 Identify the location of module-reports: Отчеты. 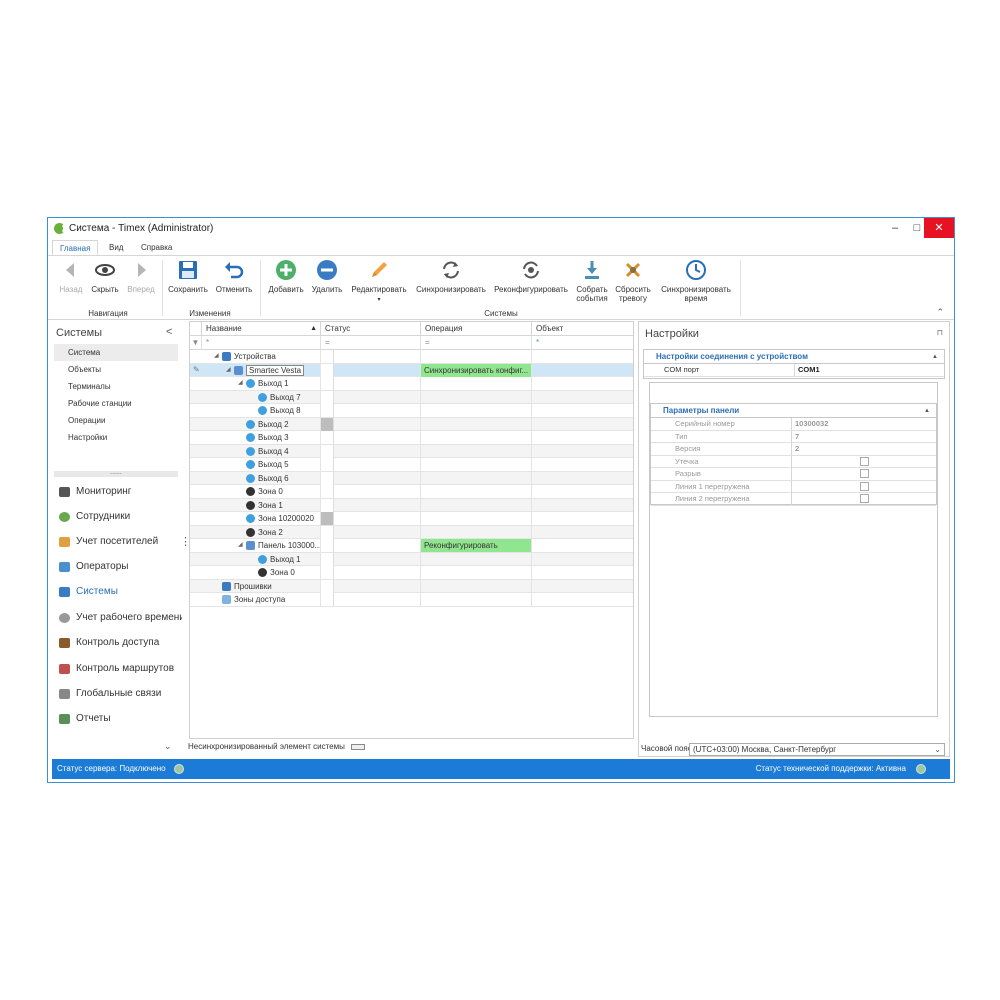
(119, 719).